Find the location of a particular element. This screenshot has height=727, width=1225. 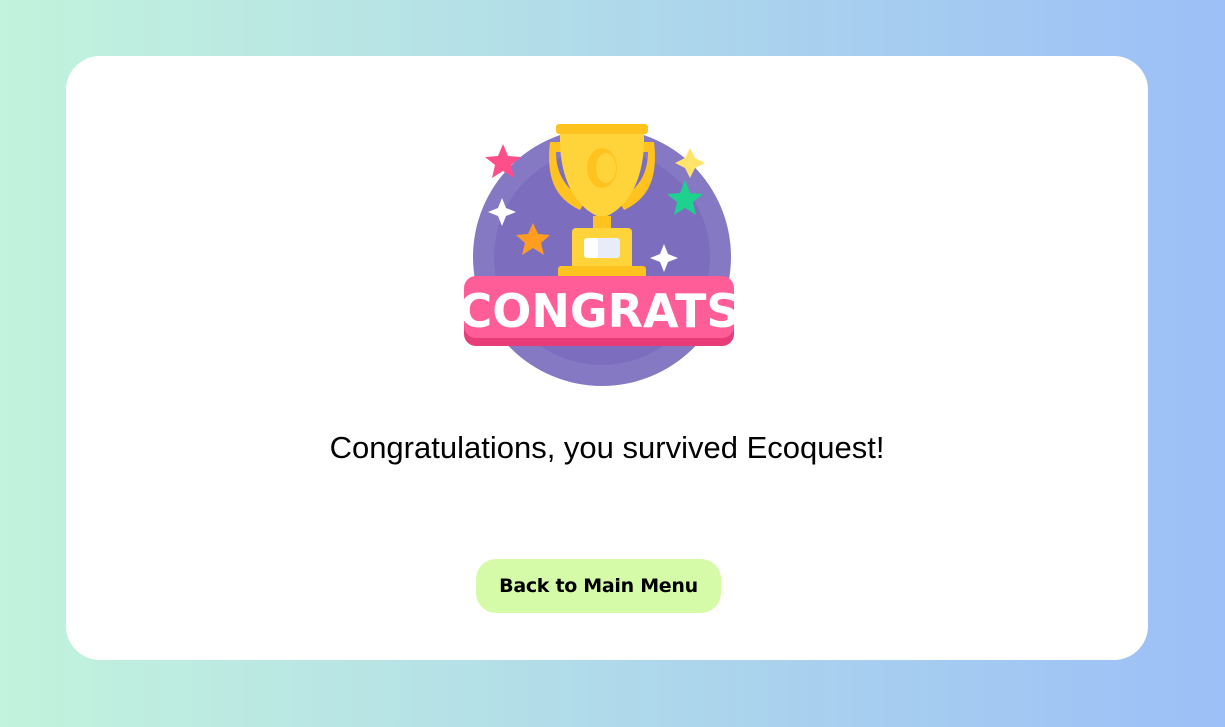

congratulations-message: Congratulations, you survived Ecoquest! is located at coordinates (607, 447).